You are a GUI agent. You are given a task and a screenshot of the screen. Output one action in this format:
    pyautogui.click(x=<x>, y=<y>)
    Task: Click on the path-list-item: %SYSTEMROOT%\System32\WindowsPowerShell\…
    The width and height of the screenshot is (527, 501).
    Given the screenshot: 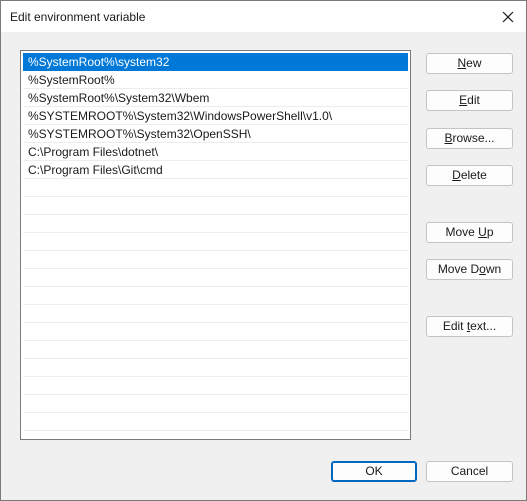 What is the action you would take?
    pyautogui.click(x=215, y=116)
    